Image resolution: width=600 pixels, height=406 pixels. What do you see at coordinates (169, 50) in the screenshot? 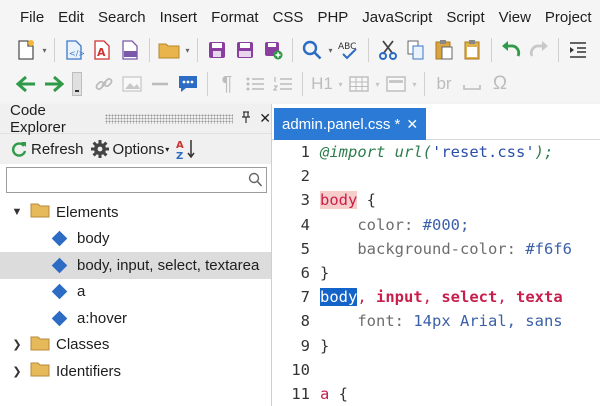
I see `open-folder-icon` at bounding box center [169, 50].